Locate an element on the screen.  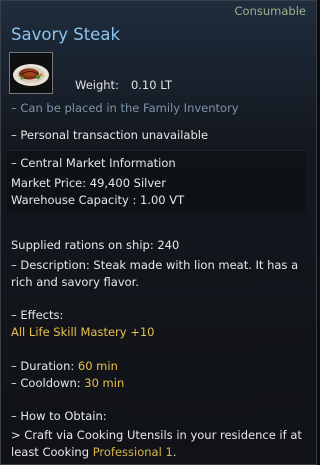
item-title: Savory Steak is located at coordinates (65, 34).